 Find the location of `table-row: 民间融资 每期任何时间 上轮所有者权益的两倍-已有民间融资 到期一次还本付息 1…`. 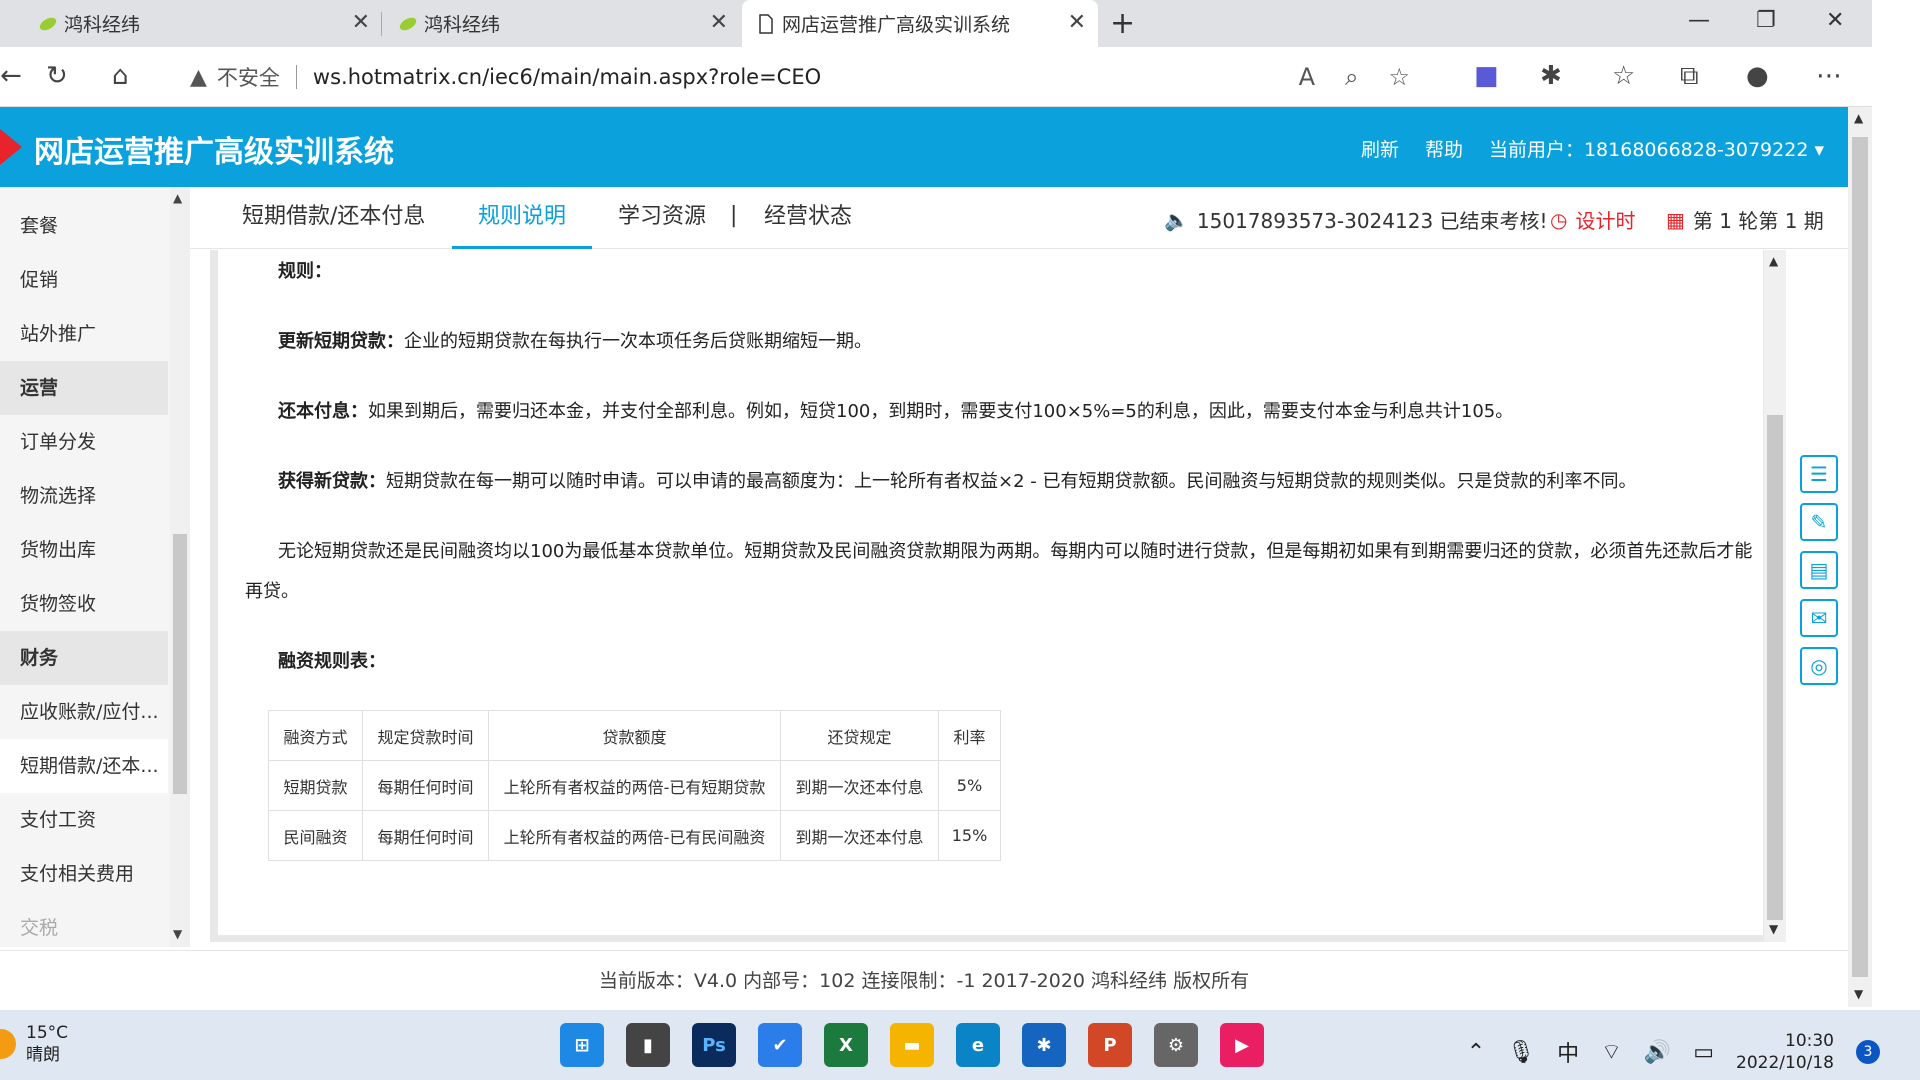

table-row: 民间融资 每期任何时间 上轮所有者权益的两倍-已有民间融资 到期一次还本付息 1… is located at coordinates (634, 835).